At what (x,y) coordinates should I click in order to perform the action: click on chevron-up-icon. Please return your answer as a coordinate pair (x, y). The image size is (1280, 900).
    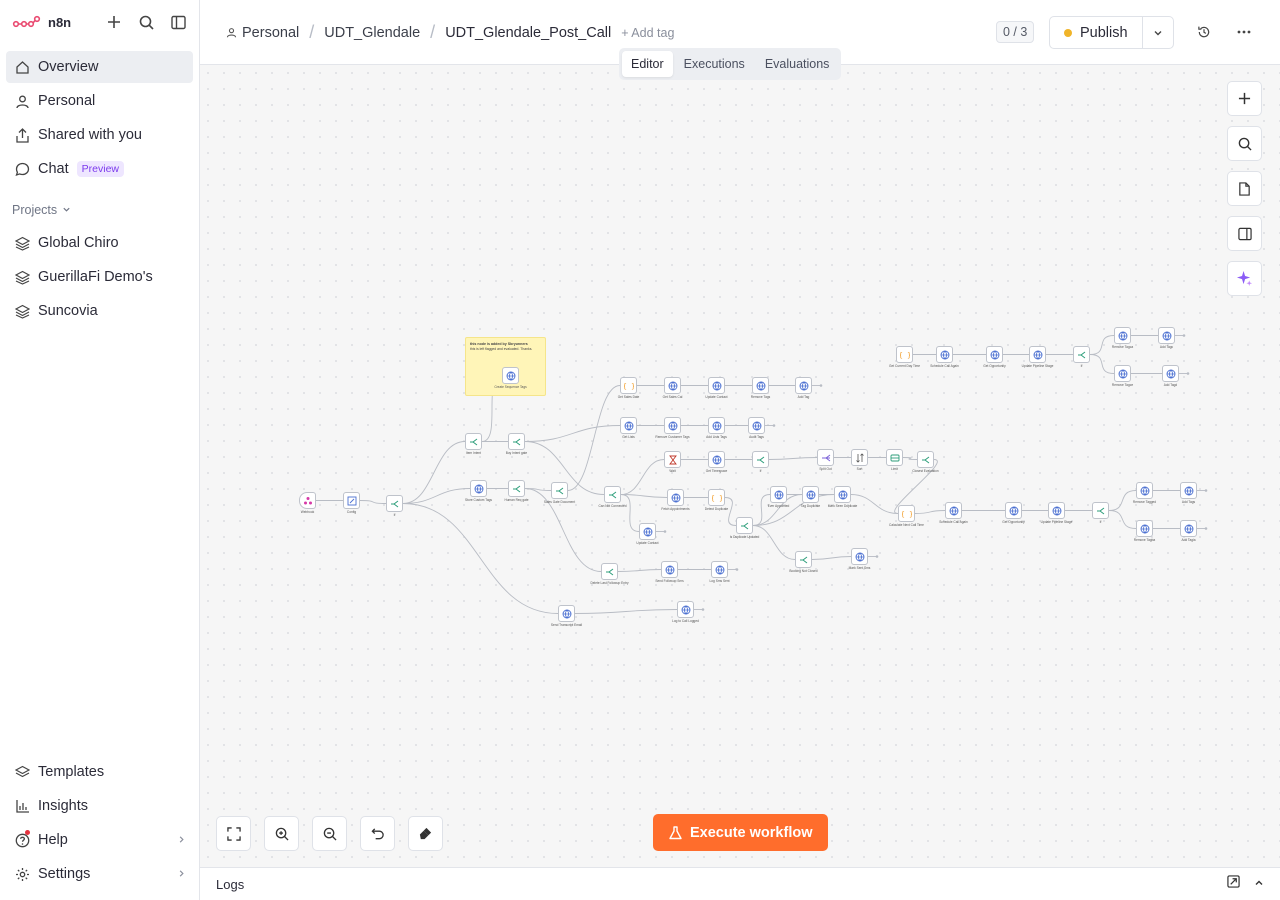
    Looking at the image, I should click on (1259, 884).